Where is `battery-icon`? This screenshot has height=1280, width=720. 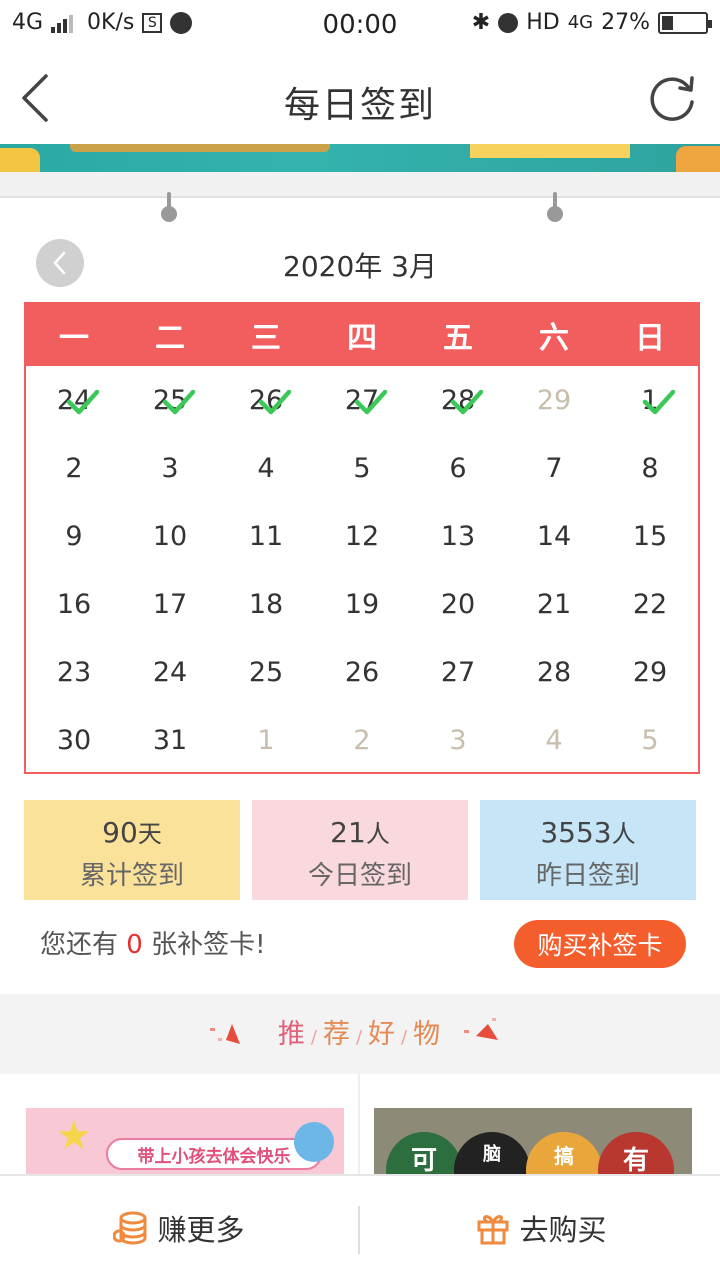 battery-icon is located at coordinates (685, 22).